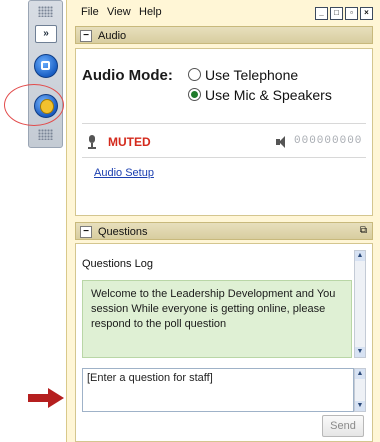 This screenshot has width=380, height=442. Describe the element at coordinates (129, 142) in the screenshot. I see `mic-status: MUTED` at that location.